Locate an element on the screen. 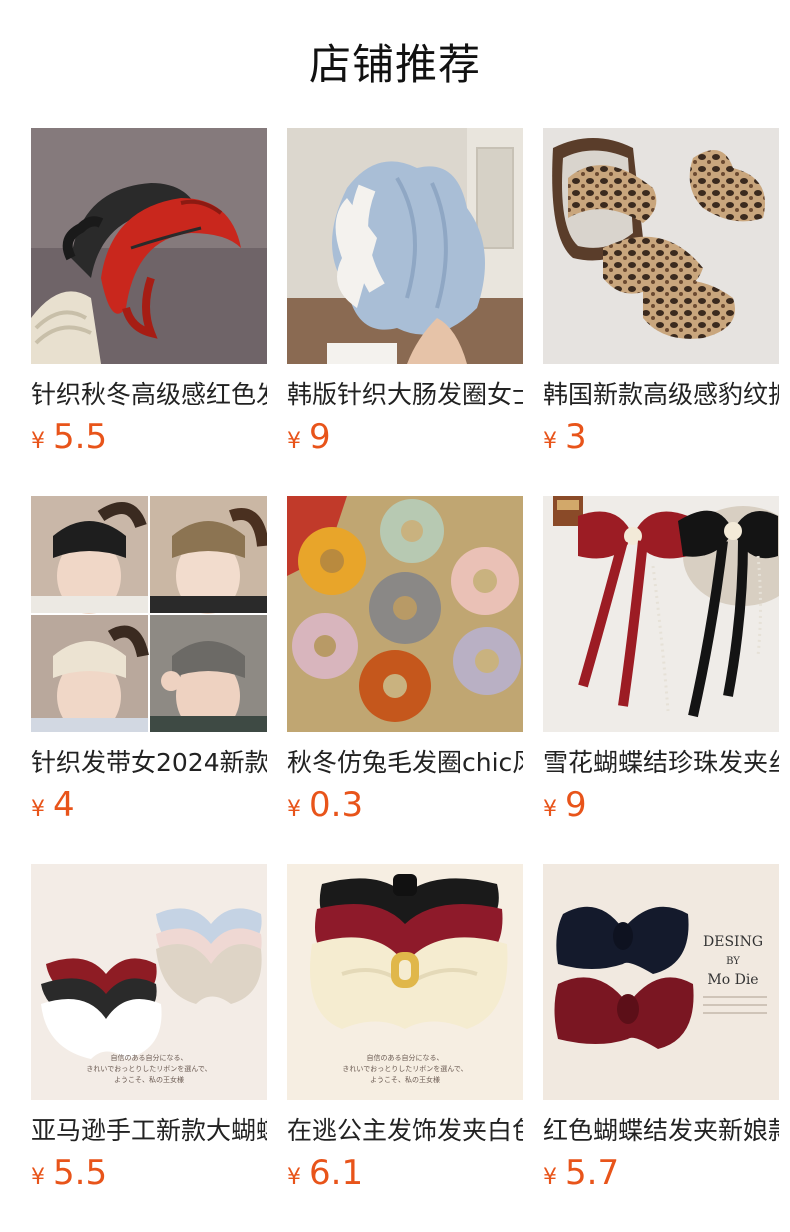  product-name: 亚马逊手工新款大蝴蝶结 is located at coordinates (149, 1130).